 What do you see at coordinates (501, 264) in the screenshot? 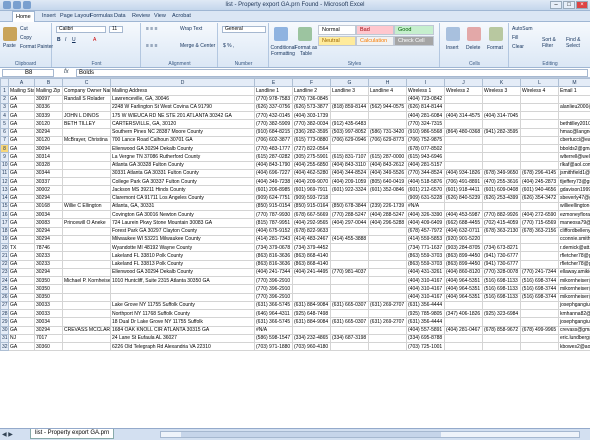
I see `cell: (941) 730-6777` at bounding box center [501, 264].